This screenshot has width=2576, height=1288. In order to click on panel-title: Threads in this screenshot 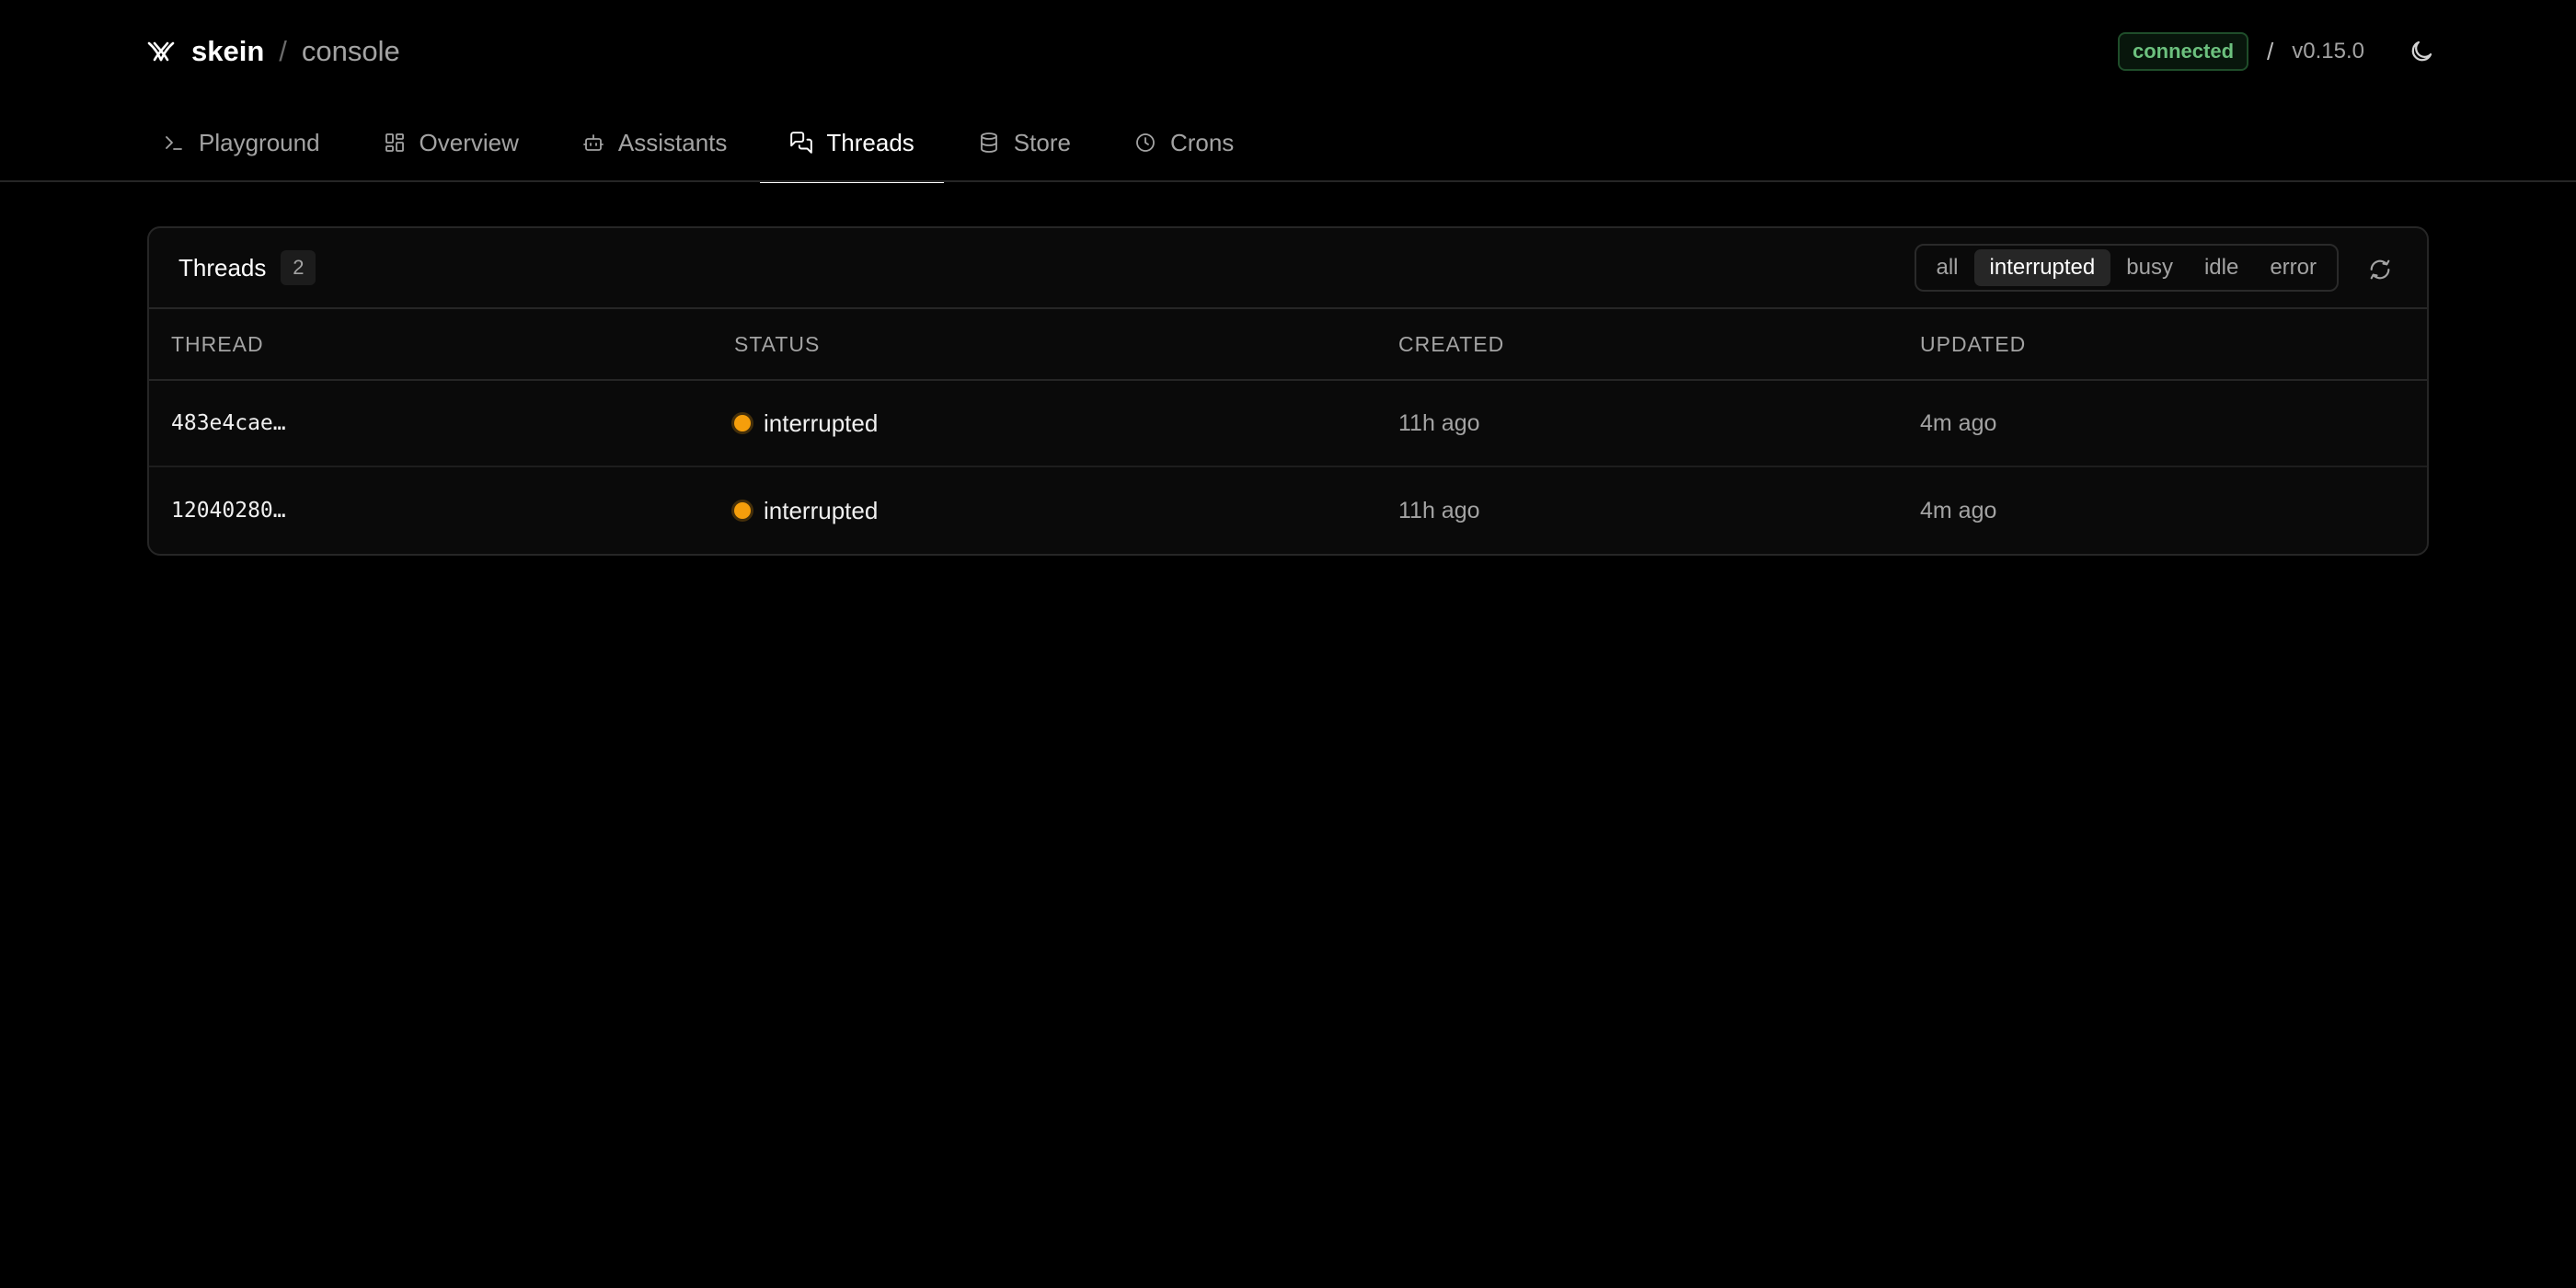, I will do `click(222, 267)`.